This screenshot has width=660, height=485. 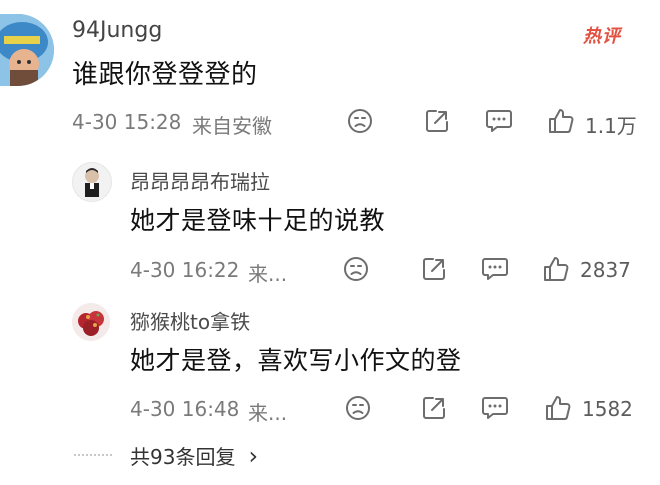 I want to click on main-username: 94Jungg, so click(x=117, y=30).